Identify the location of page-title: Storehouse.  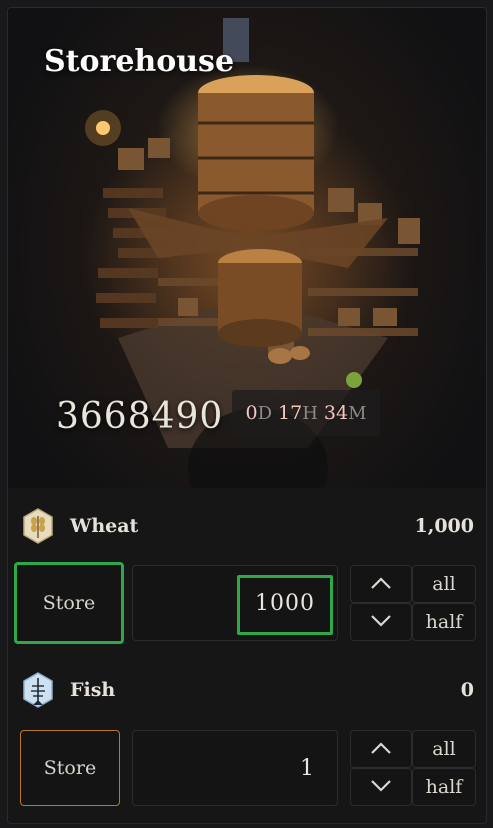
(139, 61).